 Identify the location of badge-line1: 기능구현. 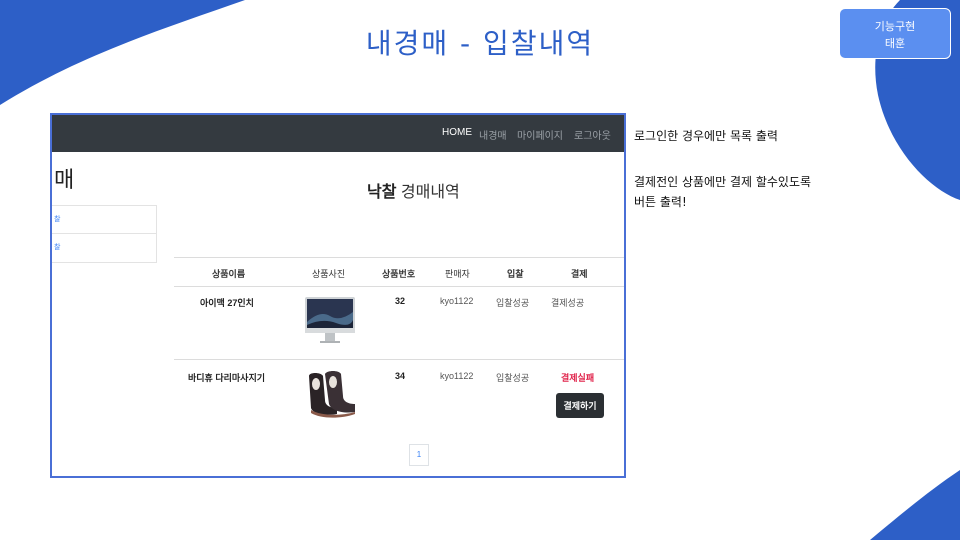
(895, 26).